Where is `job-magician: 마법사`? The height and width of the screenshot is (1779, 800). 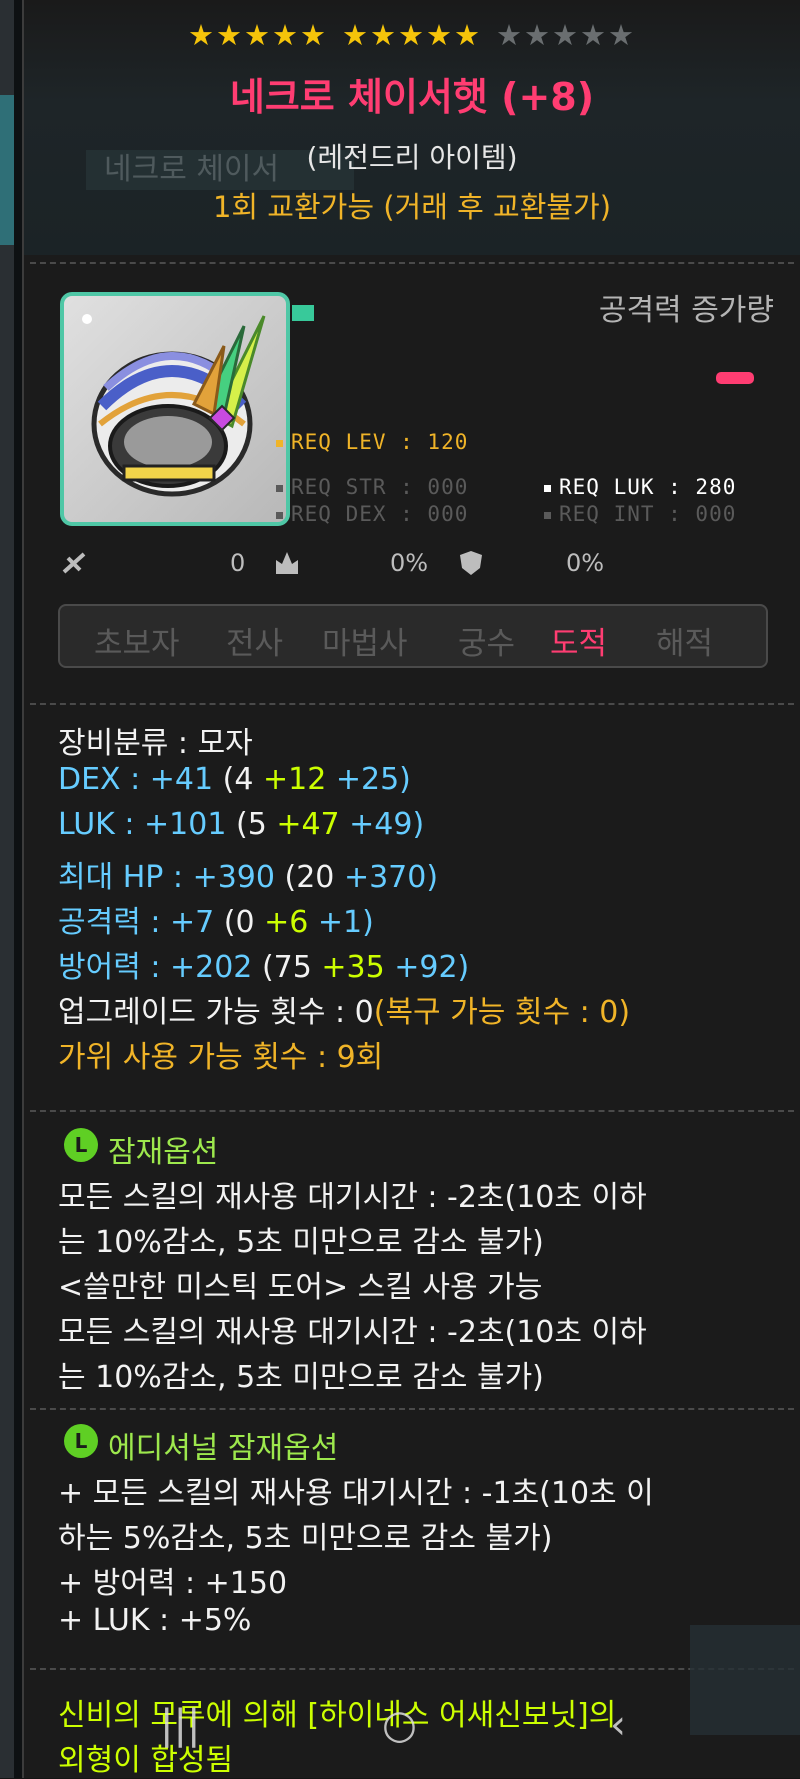 job-magician: 마법사 is located at coordinates (365, 644).